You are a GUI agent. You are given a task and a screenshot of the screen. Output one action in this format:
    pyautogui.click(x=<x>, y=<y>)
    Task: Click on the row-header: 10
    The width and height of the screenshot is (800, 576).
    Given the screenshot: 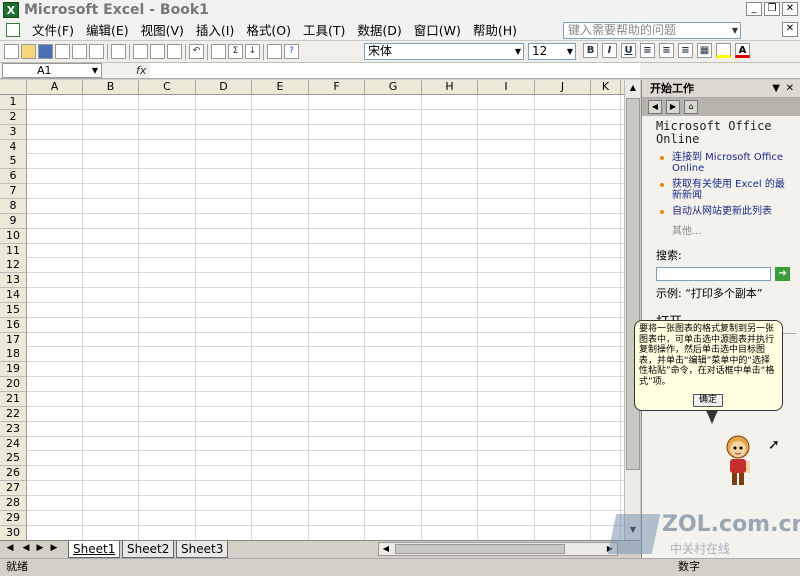 What is the action you would take?
    pyautogui.click(x=13, y=236)
    